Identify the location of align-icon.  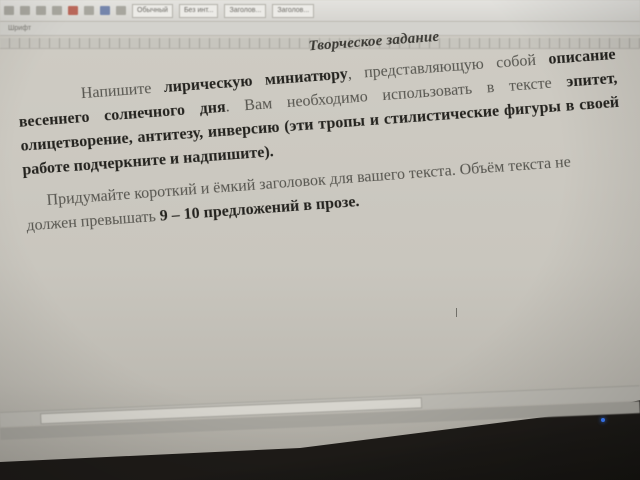
(105, 10).